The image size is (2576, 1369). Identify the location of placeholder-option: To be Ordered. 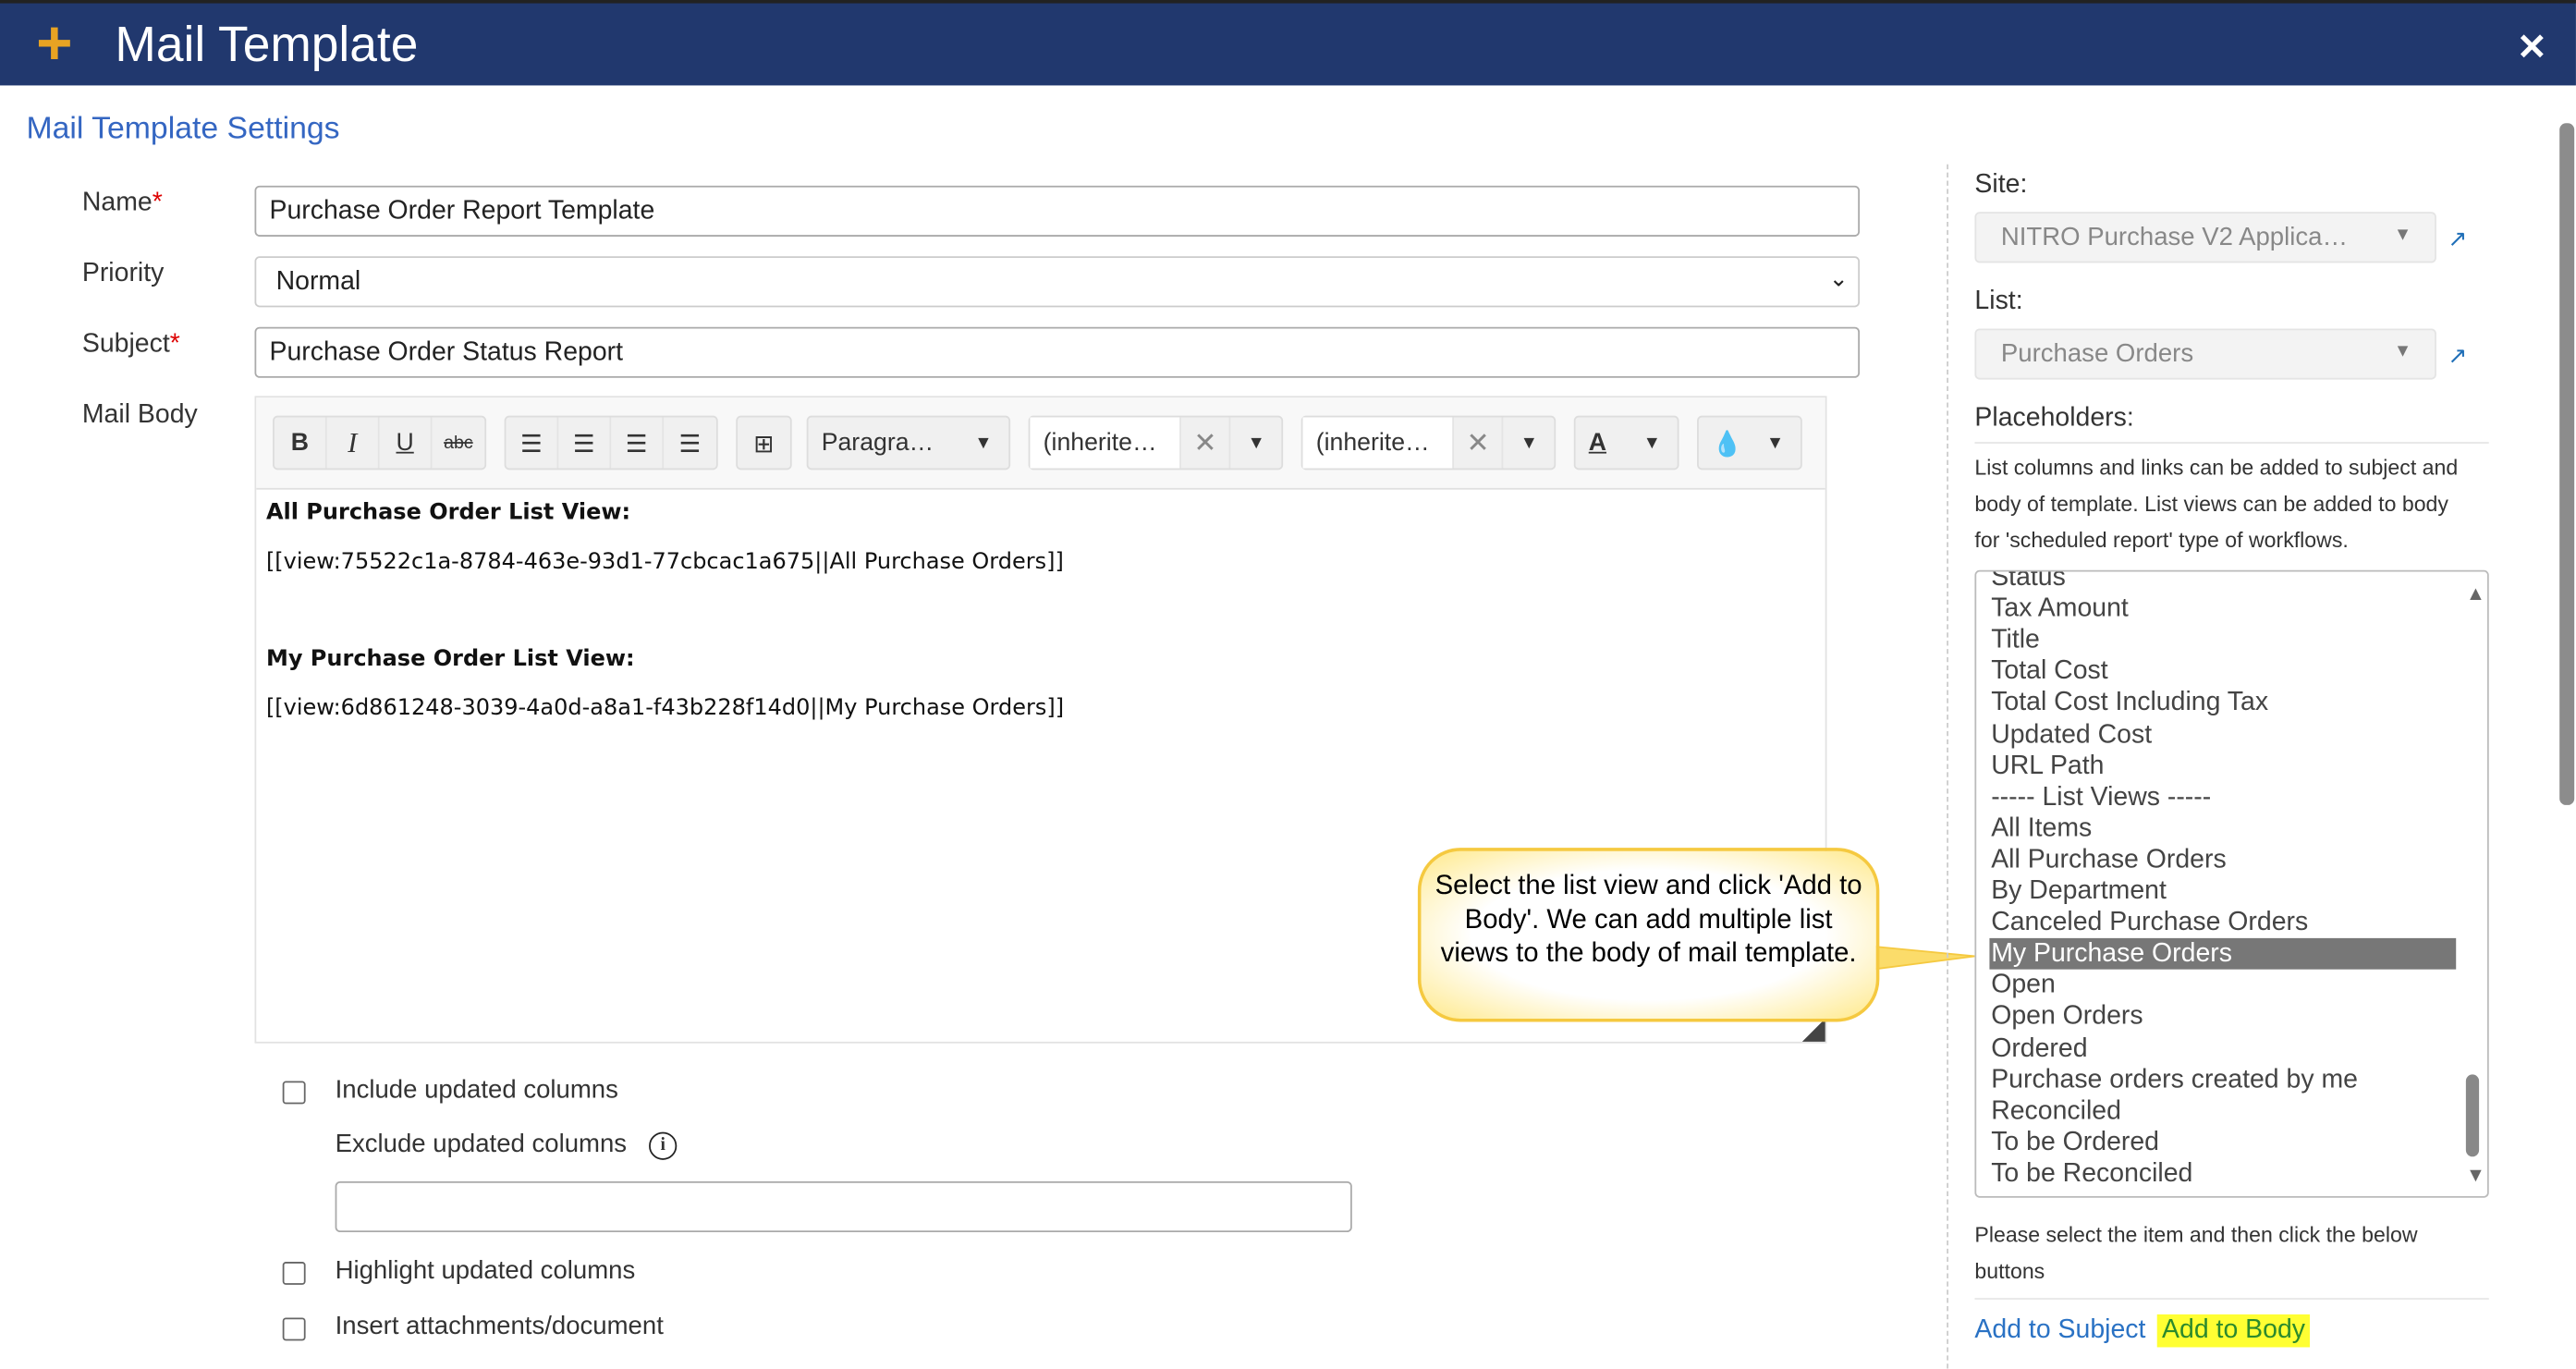
(2222, 1142).